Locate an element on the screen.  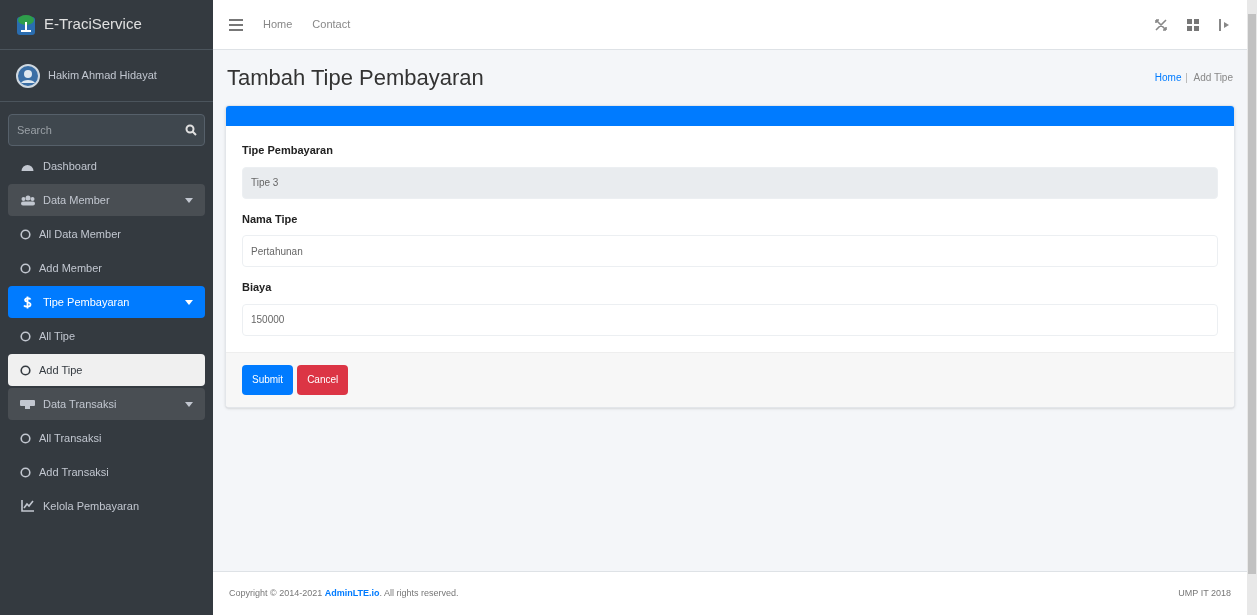
search-icon is located at coordinates (191, 130).